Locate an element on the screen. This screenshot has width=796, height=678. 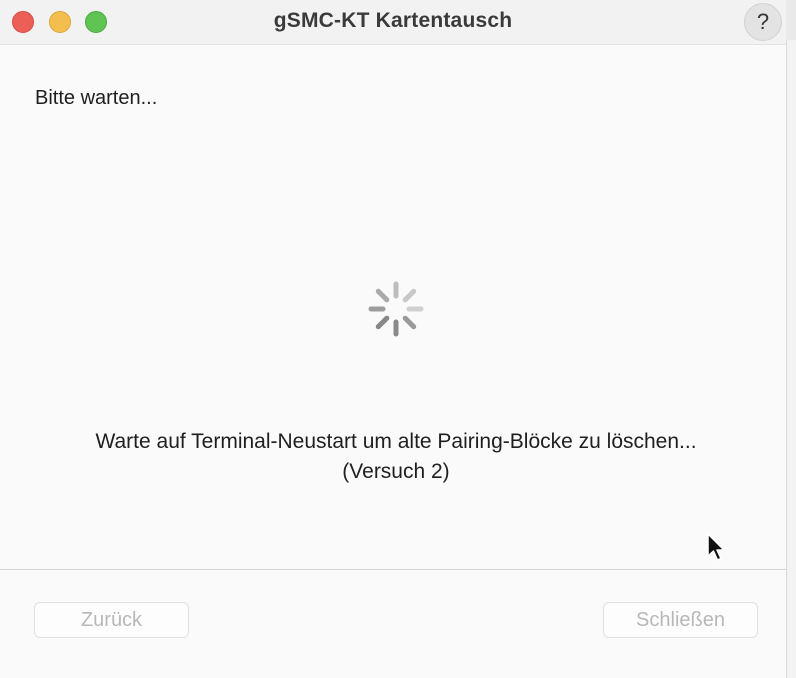
status-line-2: (Versuch 2) is located at coordinates (396, 471).